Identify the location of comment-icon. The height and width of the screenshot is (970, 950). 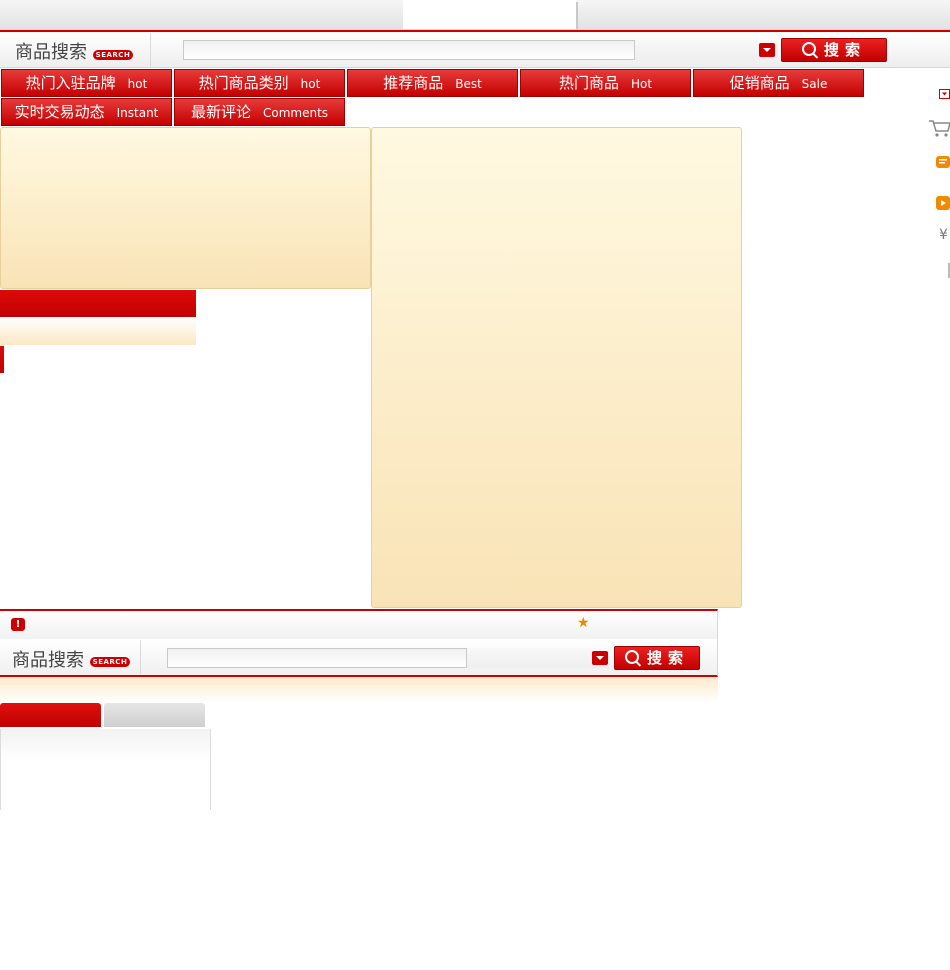
(943, 163).